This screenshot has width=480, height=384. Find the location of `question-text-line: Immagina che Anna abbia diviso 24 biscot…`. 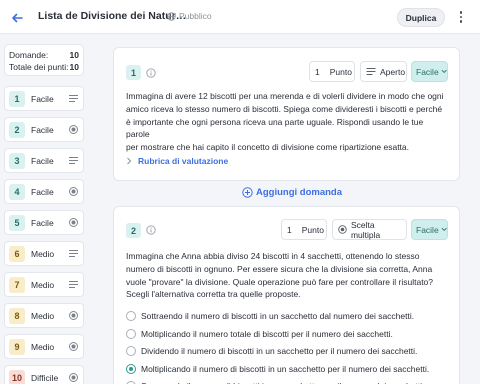

question-text-line: Immagina che Anna abbia diviso 24 biscot… is located at coordinates (273, 256).